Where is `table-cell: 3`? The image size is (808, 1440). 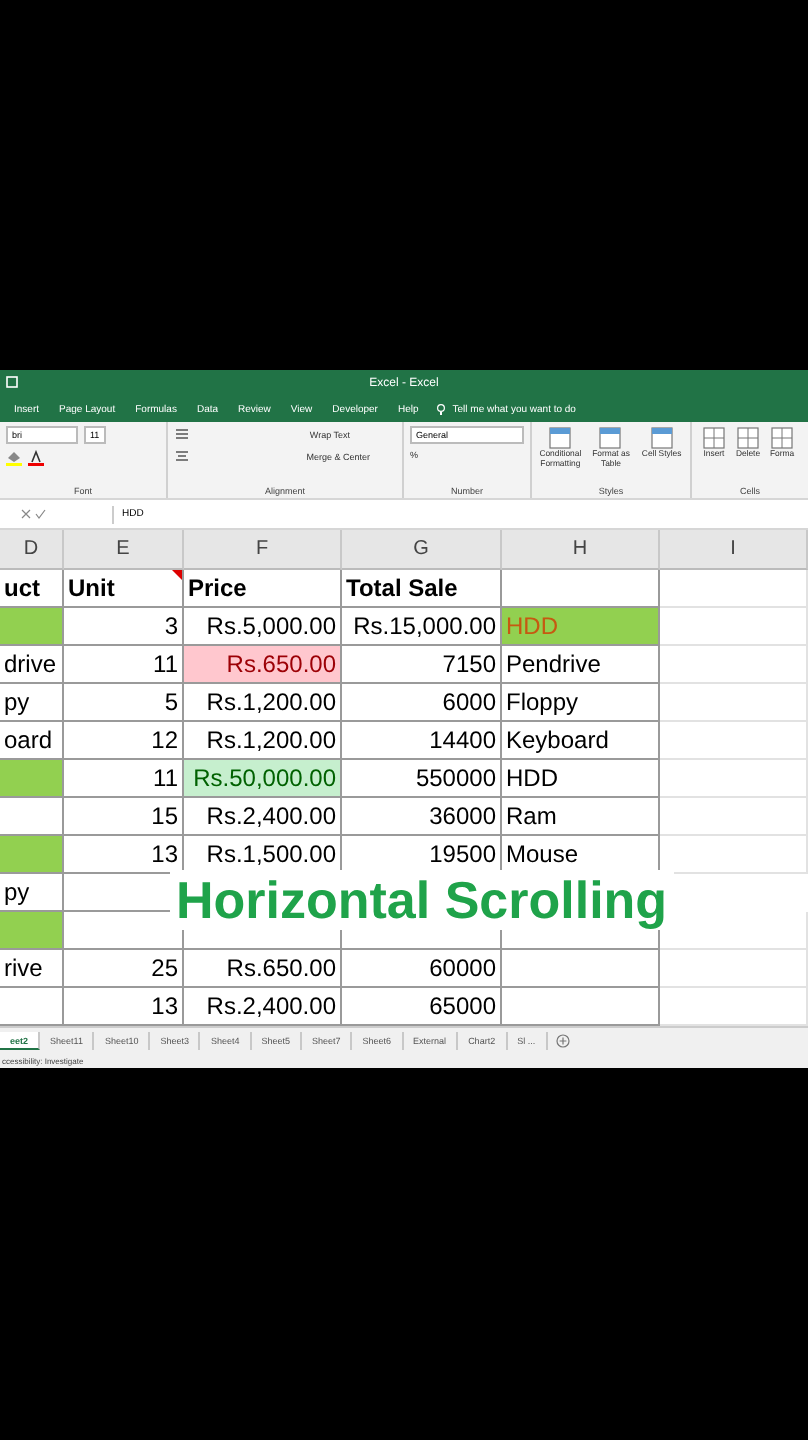
table-cell: 3 is located at coordinates (124, 627).